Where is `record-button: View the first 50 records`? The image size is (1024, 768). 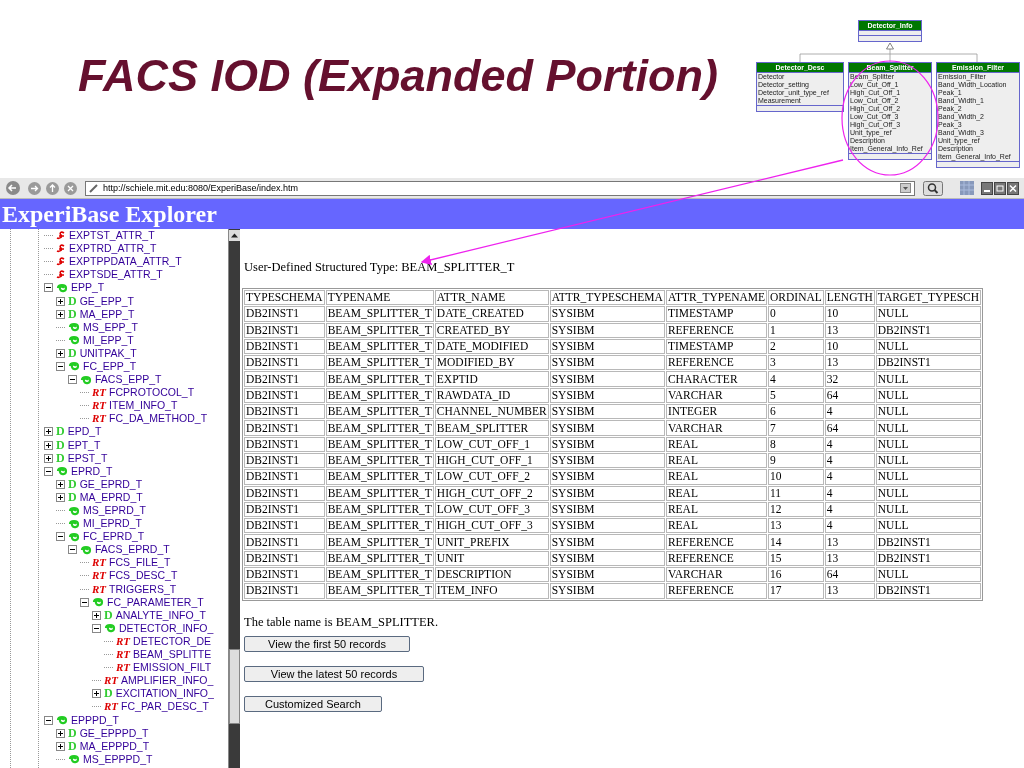 record-button: View the first 50 records is located at coordinates (327, 643).